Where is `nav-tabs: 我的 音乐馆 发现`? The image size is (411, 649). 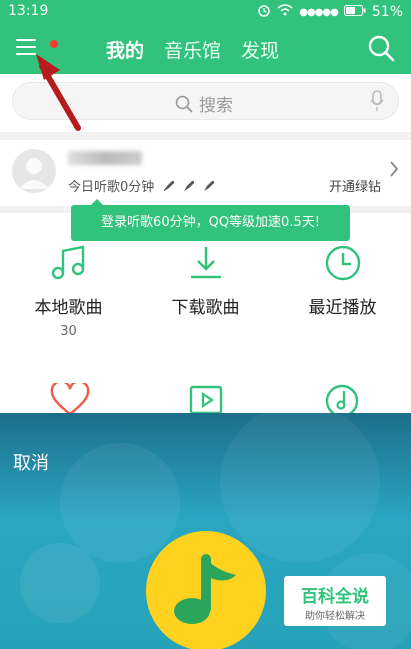 nav-tabs: 我的 音乐馆 发现 is located at coordinates (192, 49).